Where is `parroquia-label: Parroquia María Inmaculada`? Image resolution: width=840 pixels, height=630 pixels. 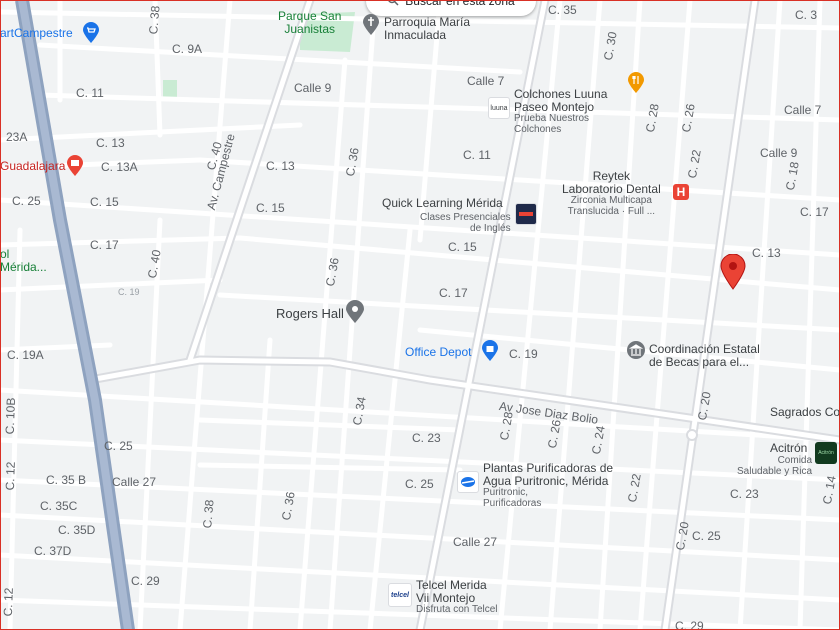
parroquia-label: Parroquia María Inmaculada is located at coordinates (427, 28).